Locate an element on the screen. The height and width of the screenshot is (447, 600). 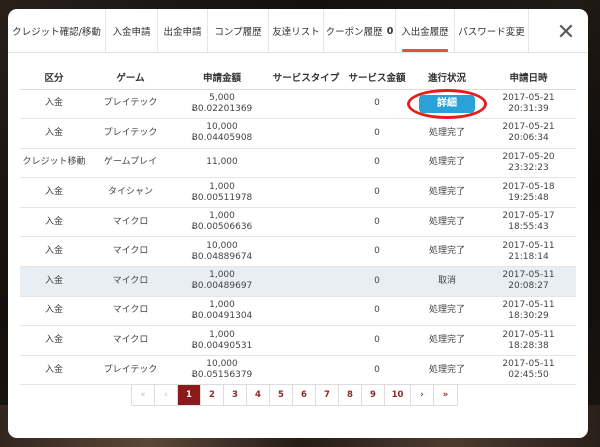
amount-value: 5,000 is located at coordinates (222, 97).